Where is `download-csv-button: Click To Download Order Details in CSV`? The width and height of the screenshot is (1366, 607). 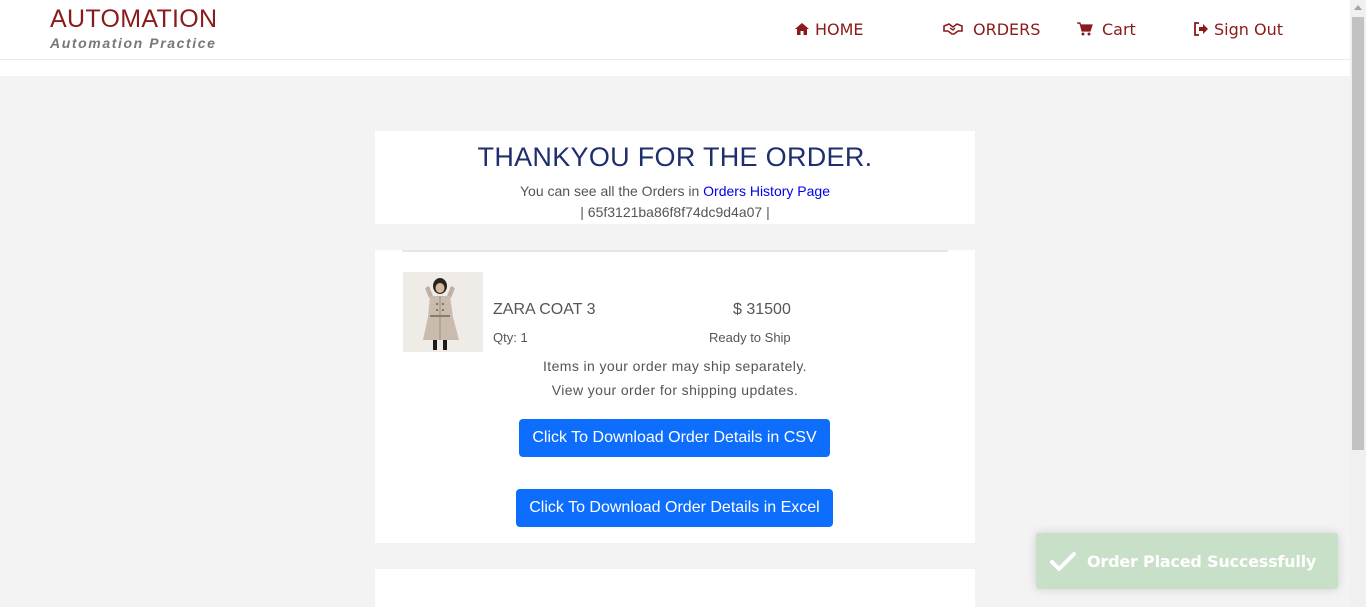
download-csv-button: Click To Download Order Details in CSV is located at coordinates (674, 438).